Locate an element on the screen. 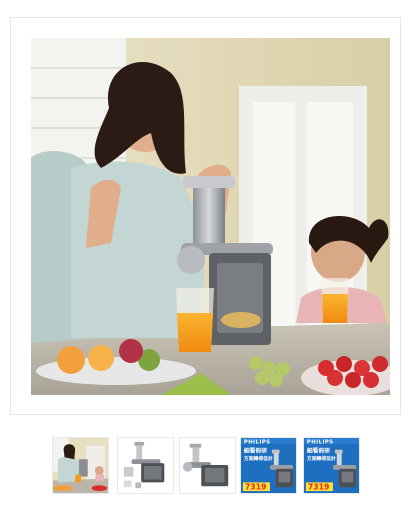 The image size is (403, 507). thumbnail-promo-1: PHILIPS 細看冊研 方案轉得信計 7319 is located at coordinates (268, 465).